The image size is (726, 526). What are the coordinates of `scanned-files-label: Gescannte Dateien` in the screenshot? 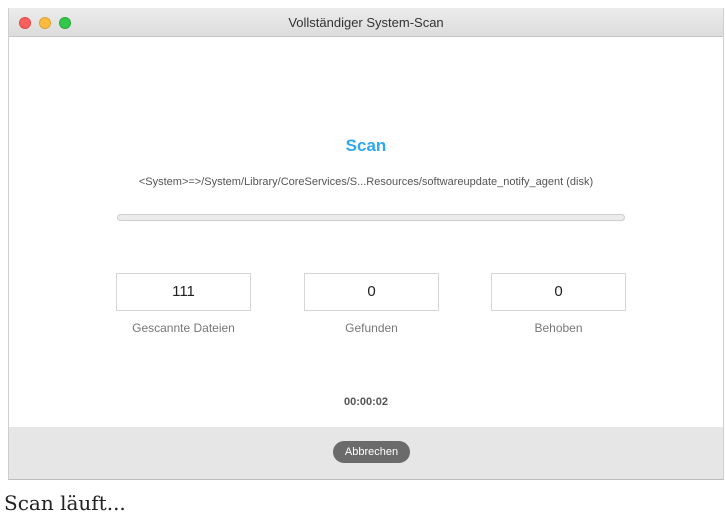 It's located at (183, 328).